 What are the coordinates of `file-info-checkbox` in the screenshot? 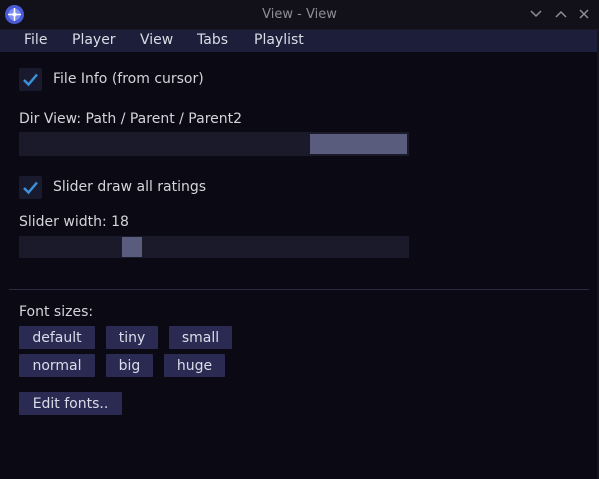 It's located at (30, 79).